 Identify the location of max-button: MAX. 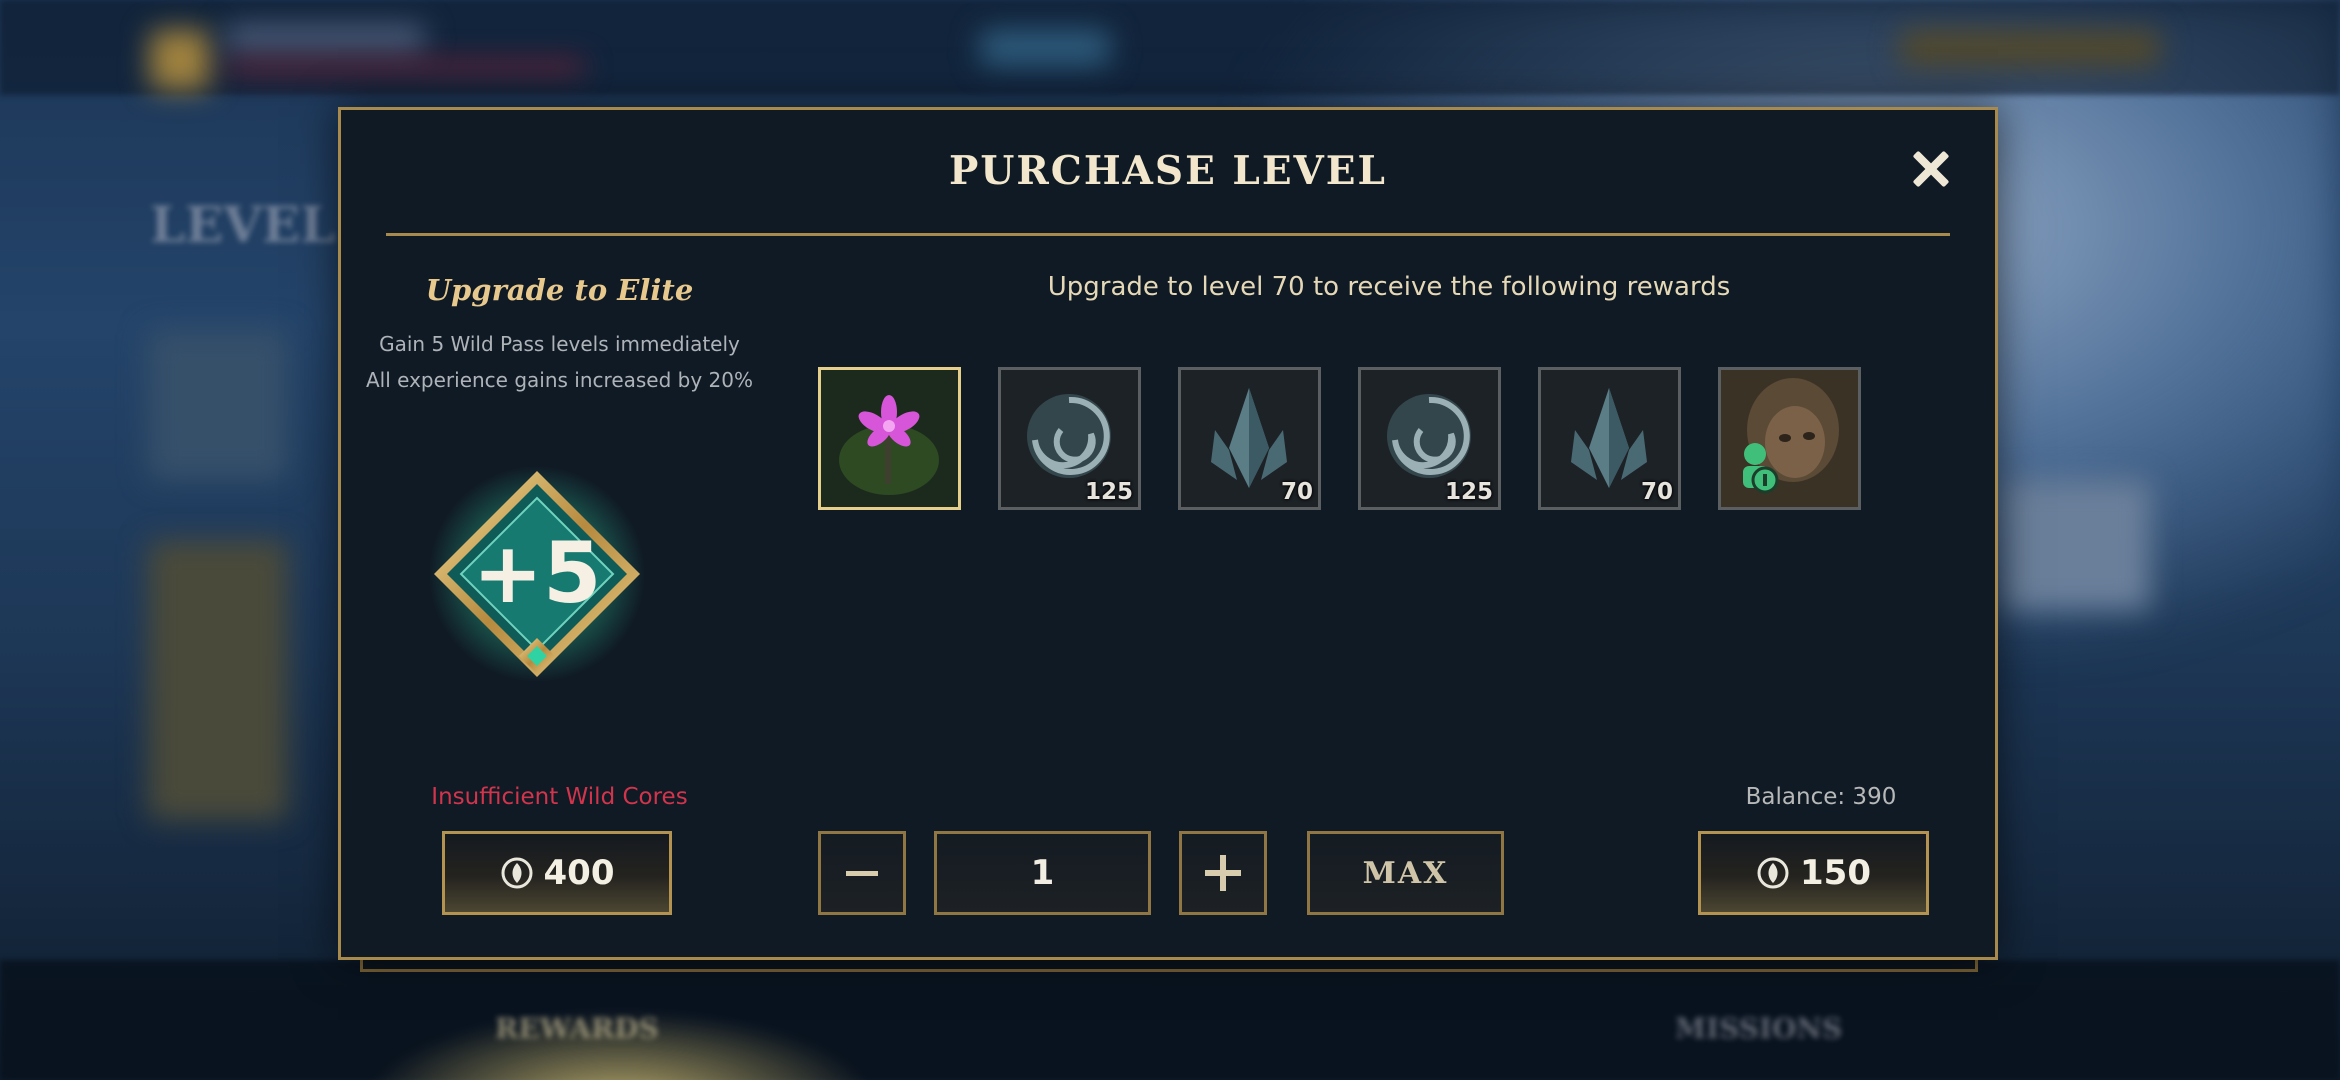
(1405, 873).